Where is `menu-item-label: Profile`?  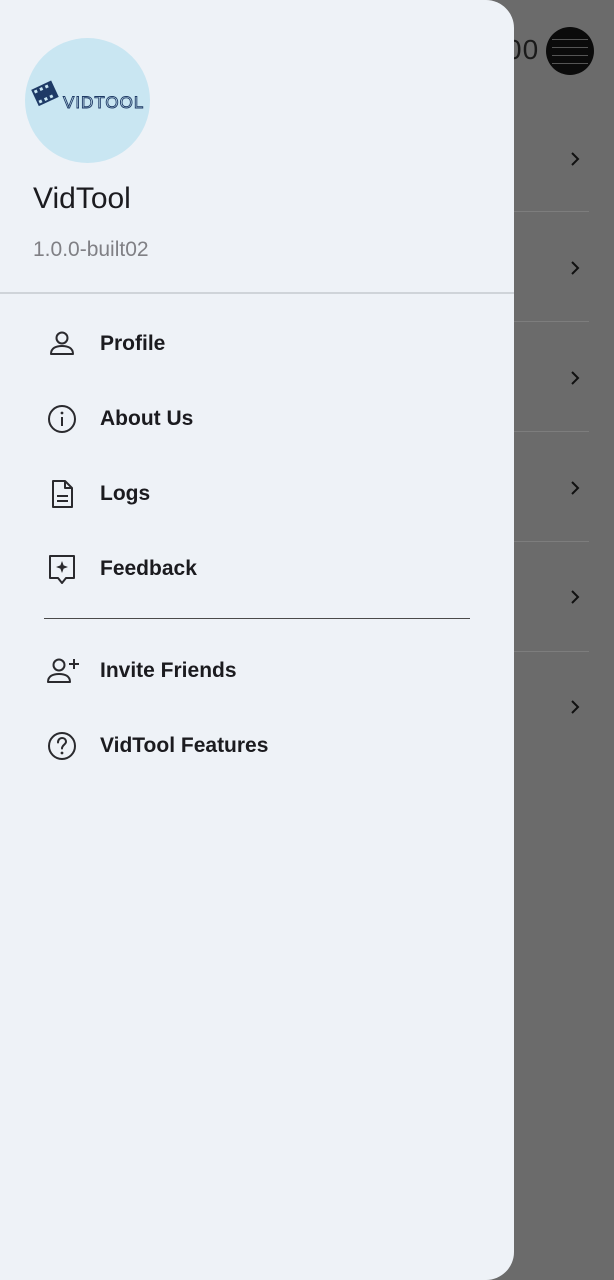
menu-item-label: Profile is located at coordinates (133, 343).